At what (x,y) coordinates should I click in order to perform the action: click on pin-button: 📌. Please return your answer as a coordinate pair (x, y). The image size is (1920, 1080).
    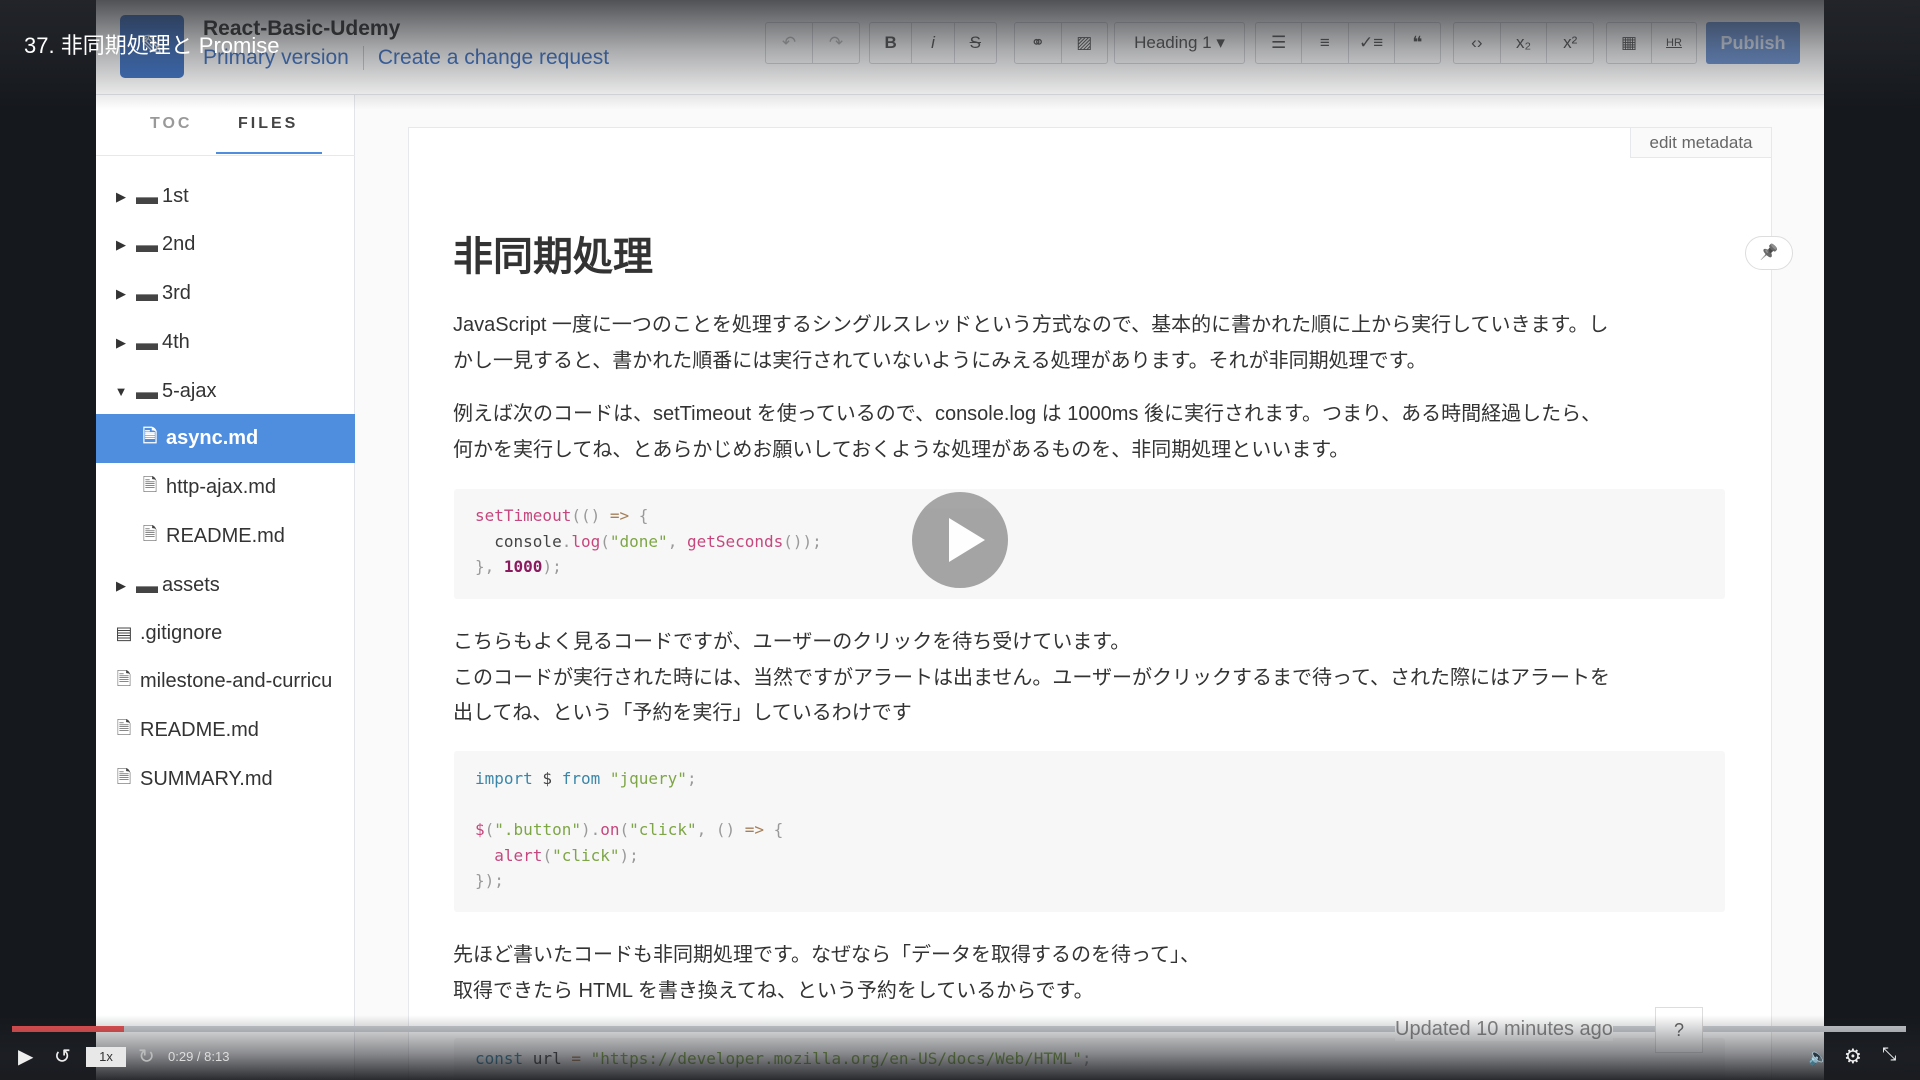
    Looking at the image, I should click on (1769, 253).